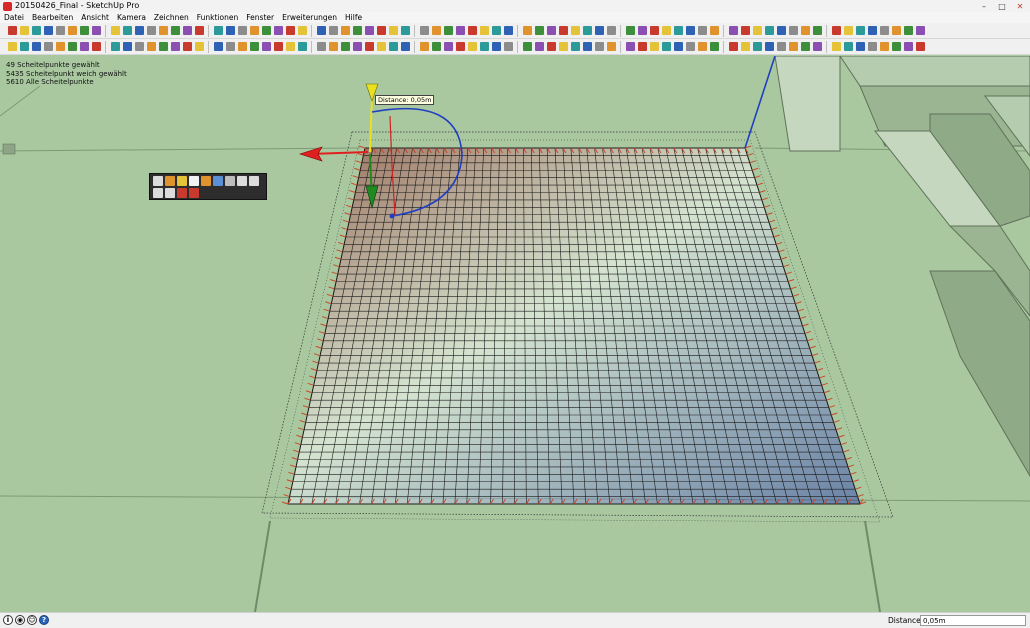  I want to click on maximize-button: □, so click(1002, 6).